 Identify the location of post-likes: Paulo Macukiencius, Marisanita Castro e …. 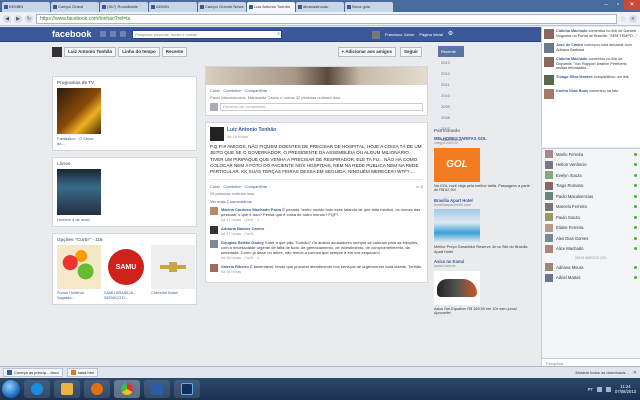
(316, 97).